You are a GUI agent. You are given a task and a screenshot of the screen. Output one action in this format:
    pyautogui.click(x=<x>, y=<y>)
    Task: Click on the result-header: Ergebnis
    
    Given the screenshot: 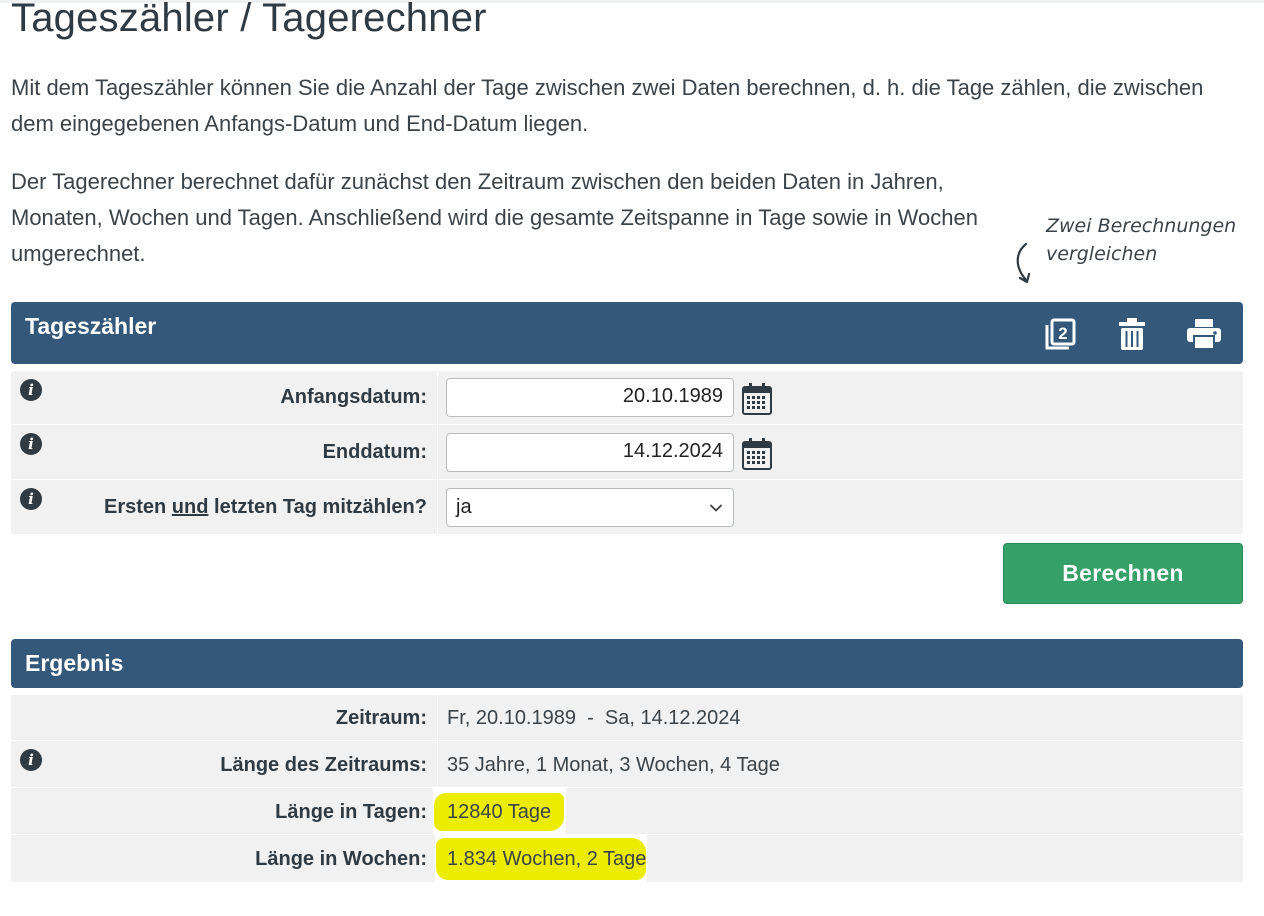 What is the action you would take?
    pyautogui.click(x=627, y=663)
    